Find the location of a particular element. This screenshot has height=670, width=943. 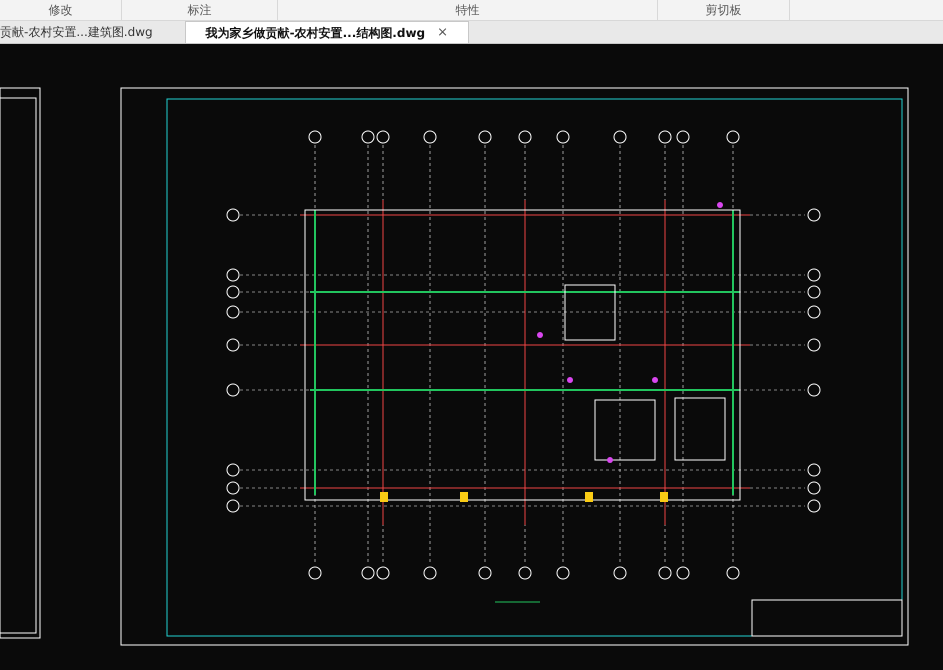

ribbon-panel-label: 修改 is located at coordinates (60, 10).